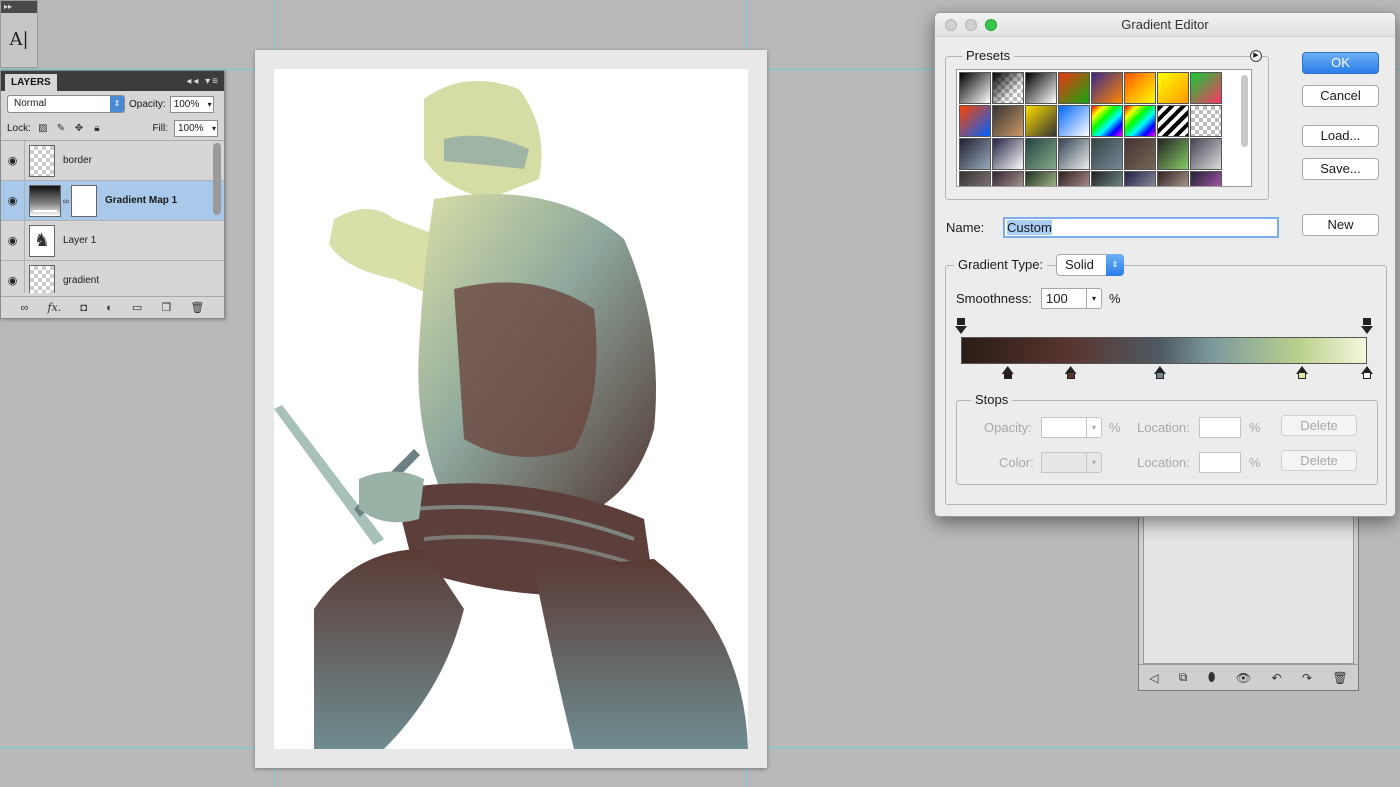  Describe the element at coordinates (1243, 678) in the screenshot. I see `eye-icon: 👁` at that location.